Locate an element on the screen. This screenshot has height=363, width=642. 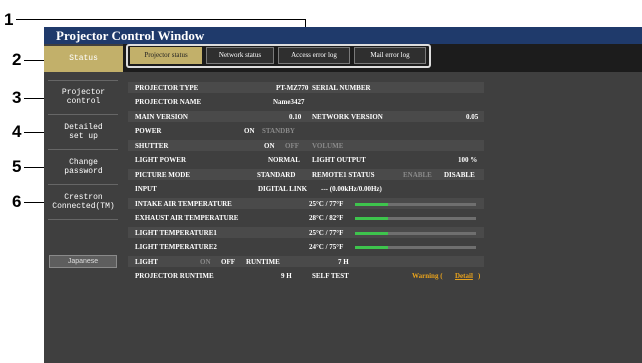
light-off: OFF is located at coordinates (228, 262).